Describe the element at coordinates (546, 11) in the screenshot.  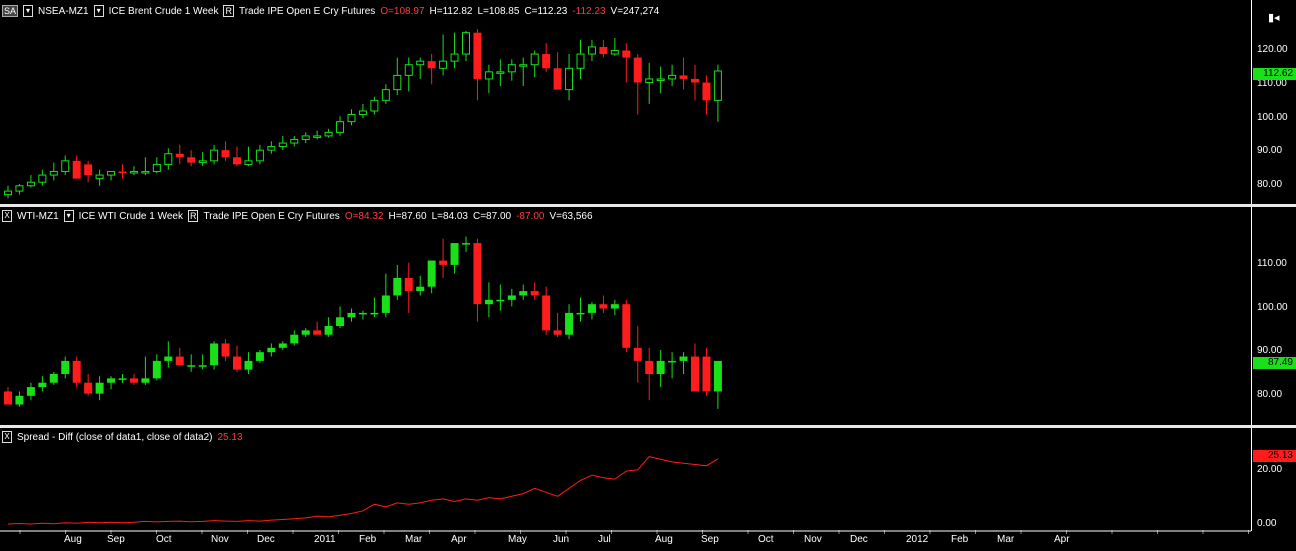
I see `panel1-close: C=112.23` at that location.